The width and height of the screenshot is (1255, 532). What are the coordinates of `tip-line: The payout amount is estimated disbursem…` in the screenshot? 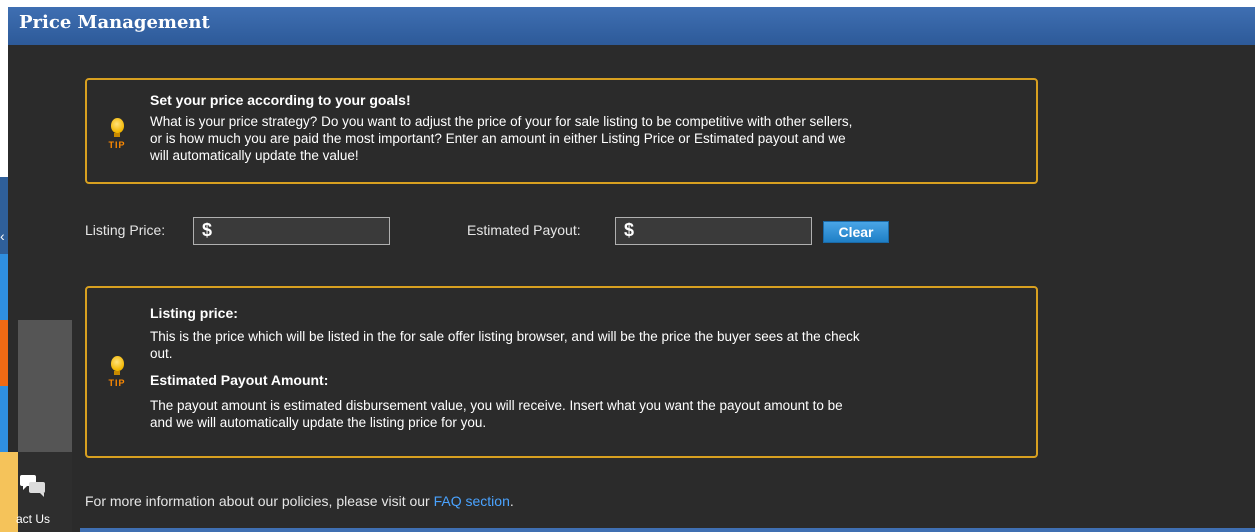 It's located at (496, 405).